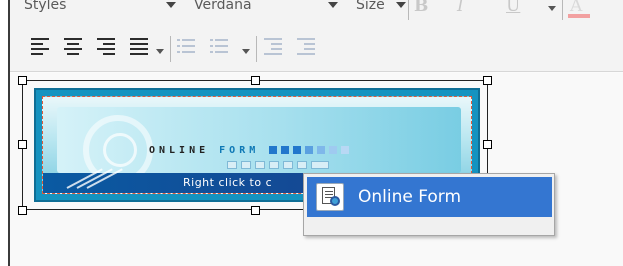 The width and height of the screenshot is (623, 266). Describe the element at coordinates (487, 80) in the screenshot. I see `resize-handle-top-right` at that location.